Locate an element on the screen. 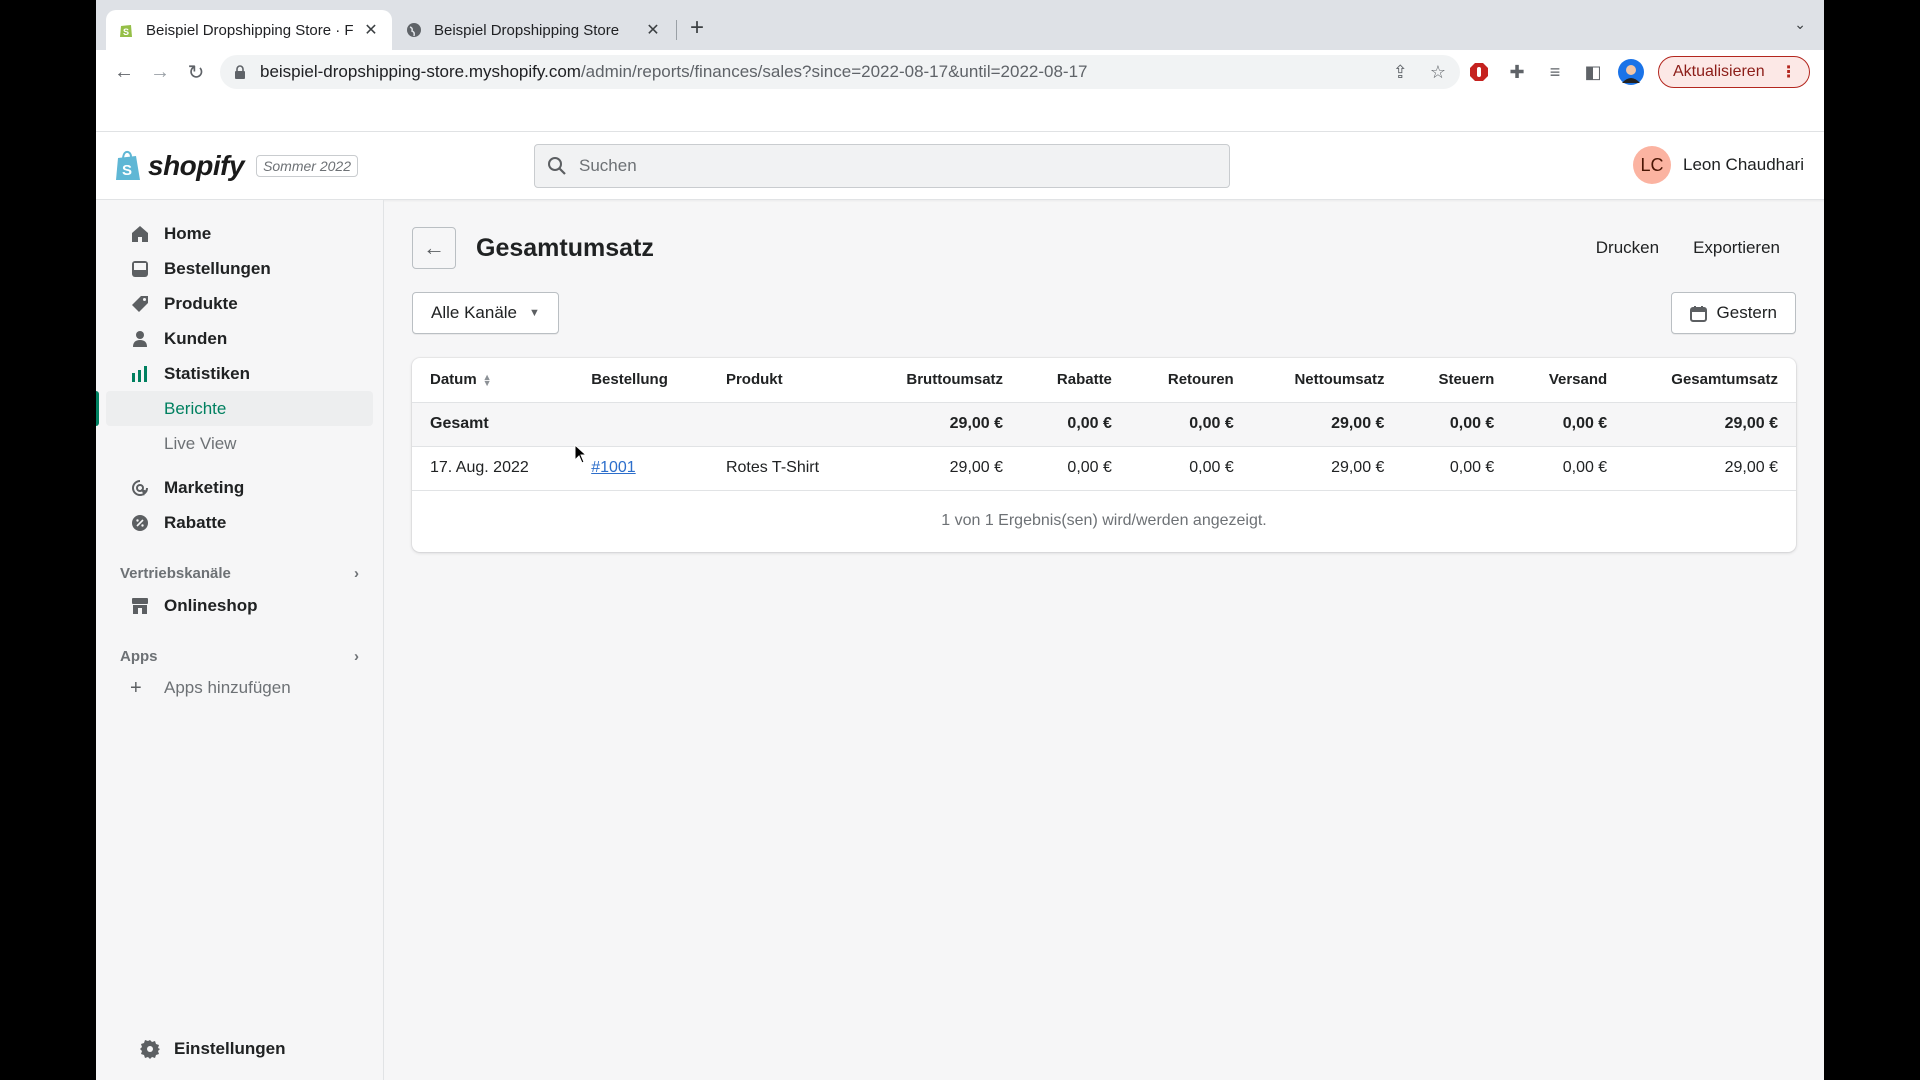  page-title: Gesamtumsatz is located at coordinates (565, 247).